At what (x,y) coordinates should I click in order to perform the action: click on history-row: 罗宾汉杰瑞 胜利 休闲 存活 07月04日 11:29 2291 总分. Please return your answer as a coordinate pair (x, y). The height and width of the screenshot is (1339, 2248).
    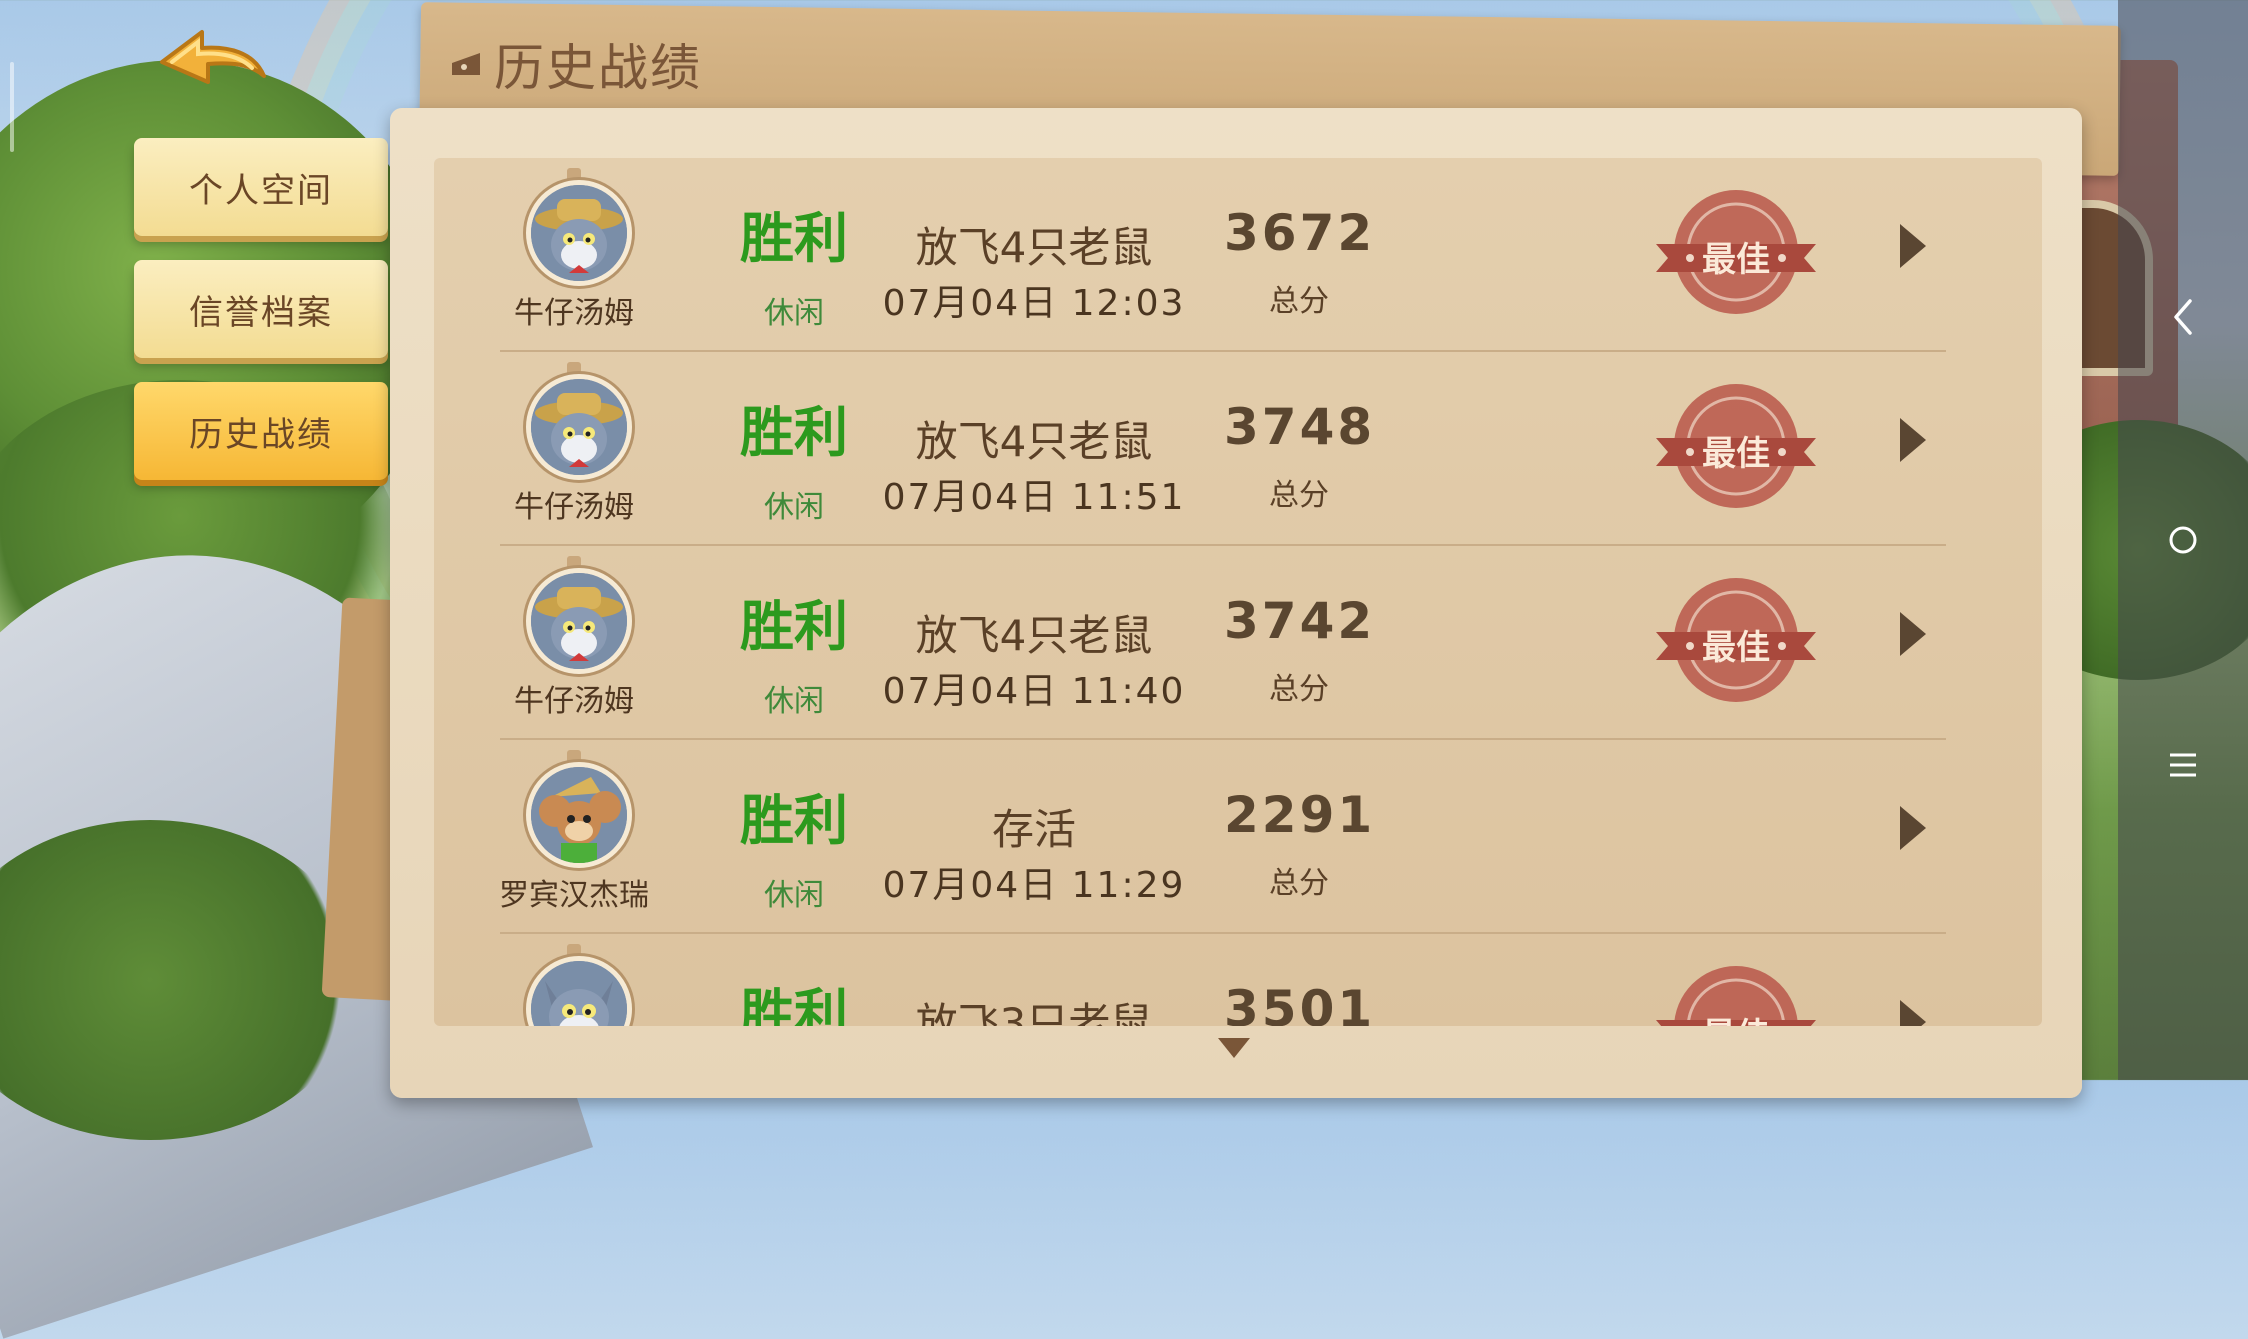
    Looking at the image, I should click on (1238, 837).